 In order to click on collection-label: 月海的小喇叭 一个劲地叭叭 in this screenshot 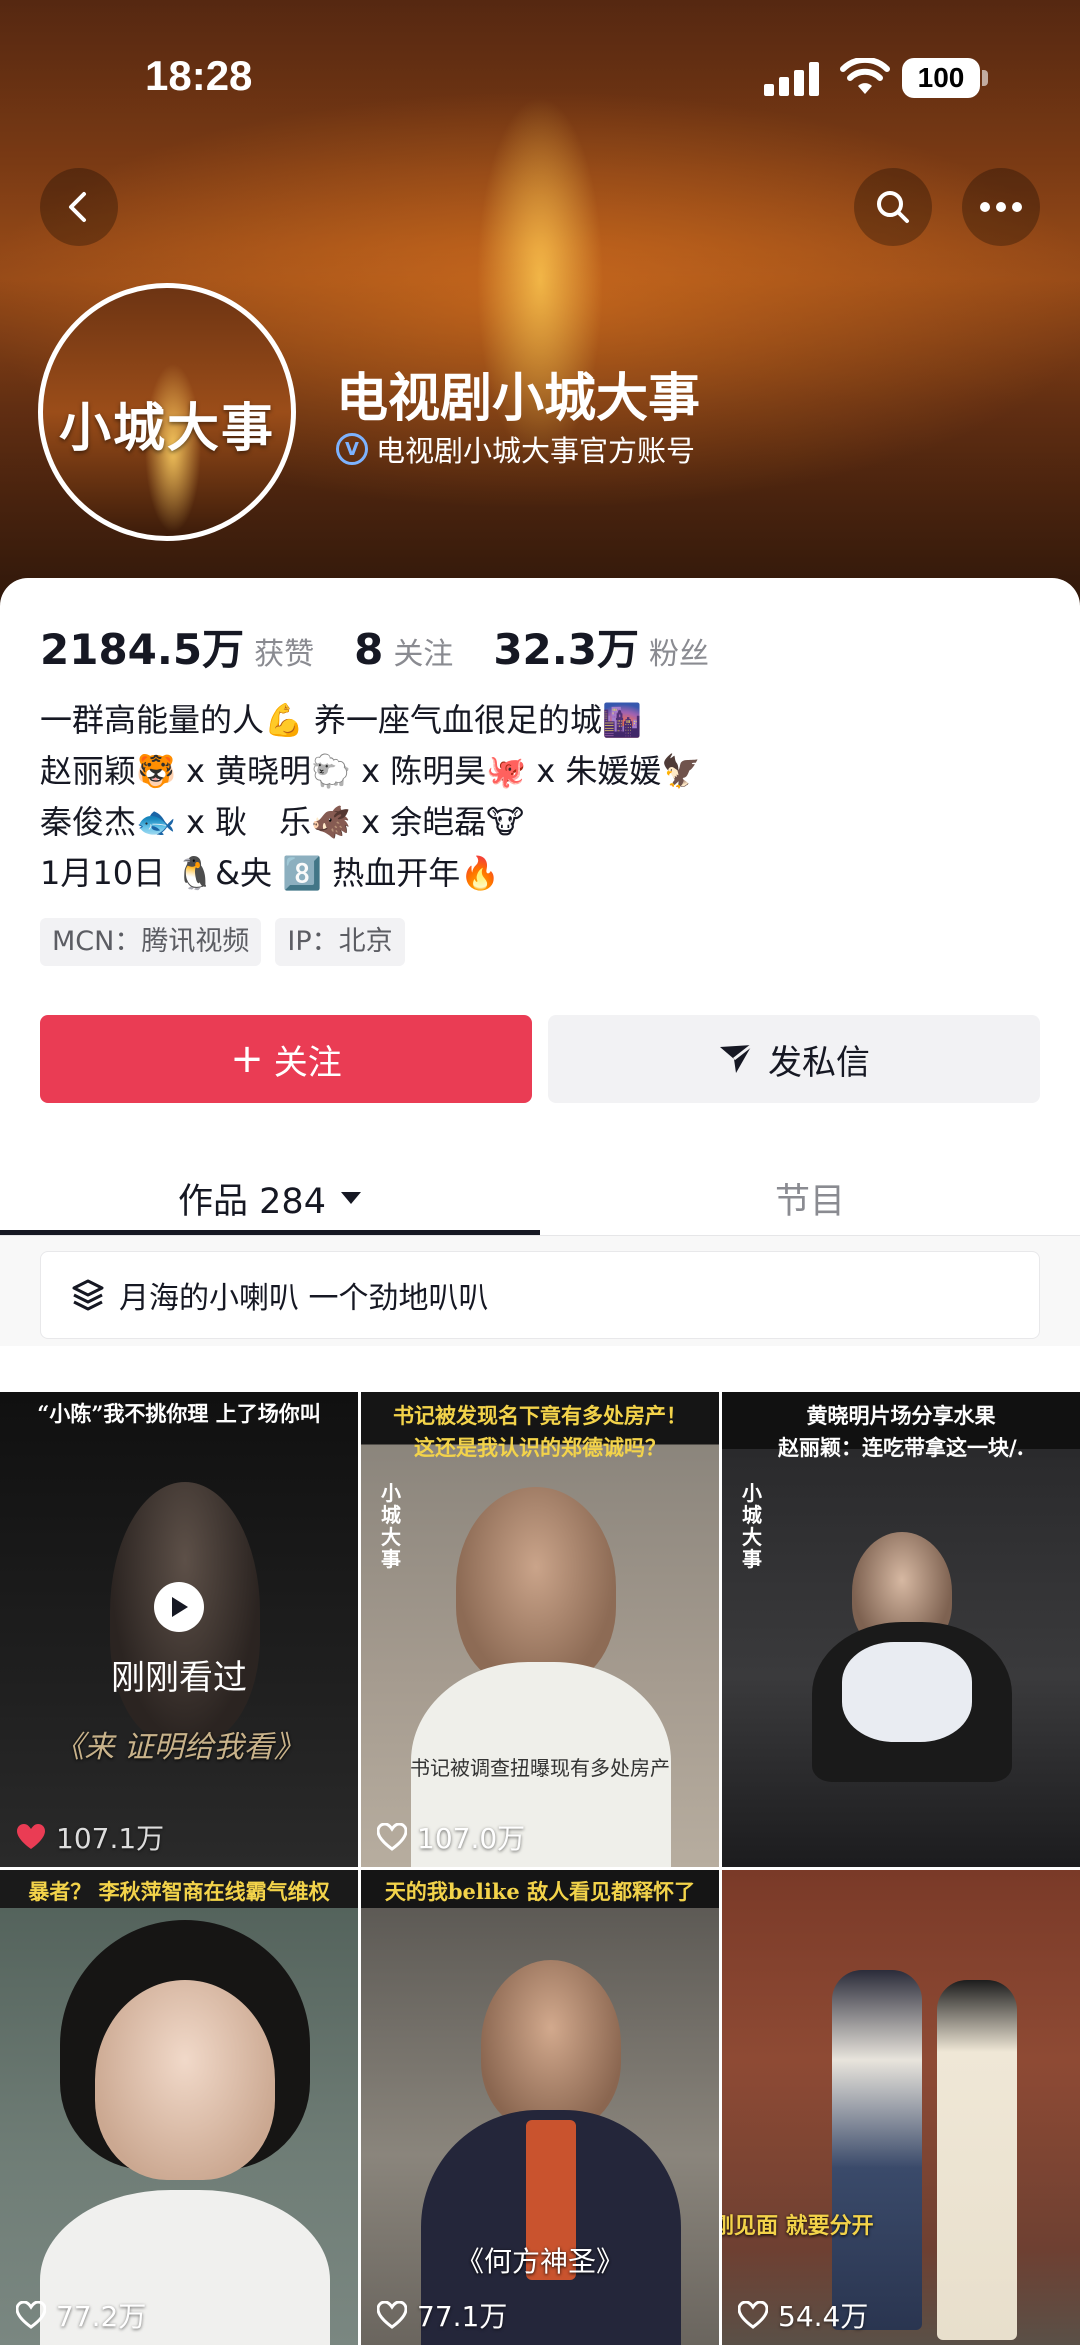, I will do `click(304, 1298)`.